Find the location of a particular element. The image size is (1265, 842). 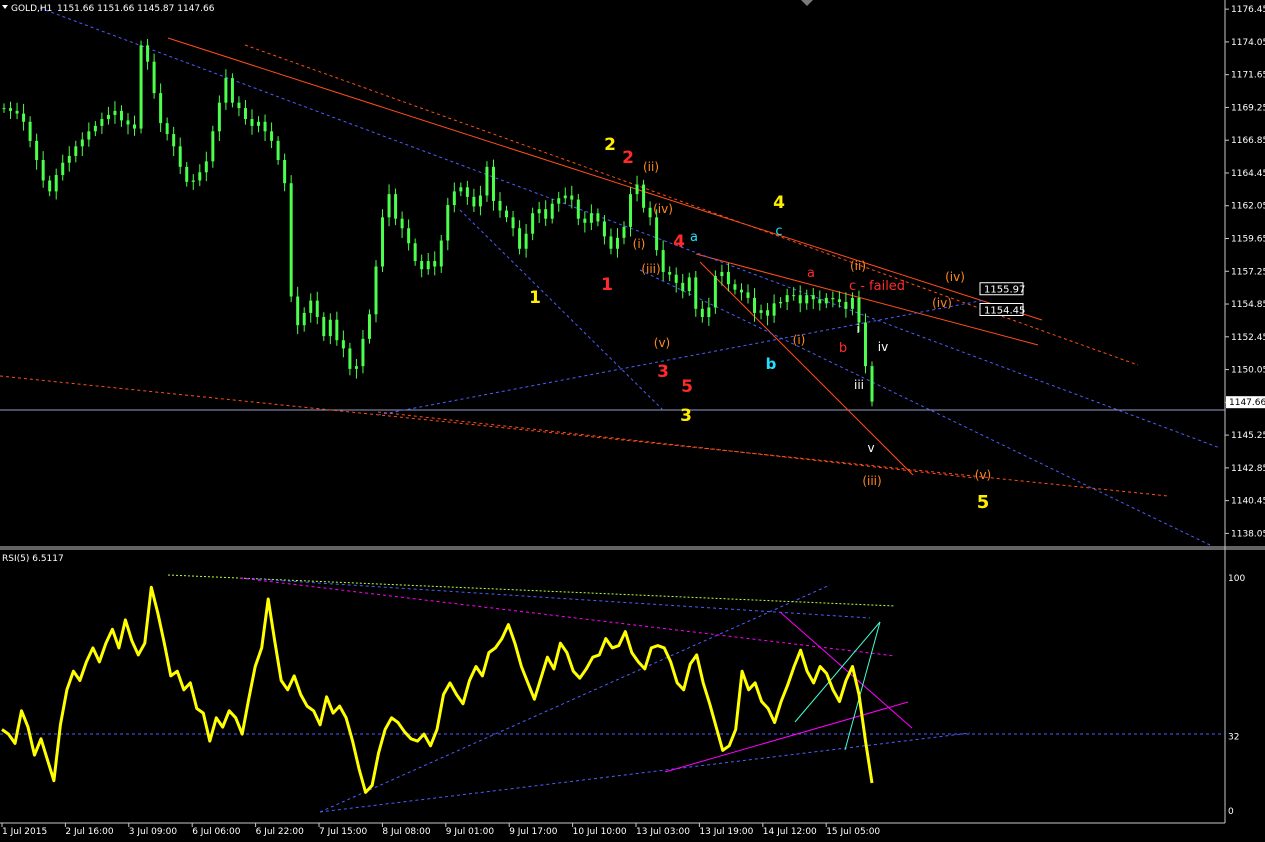

wave-label: (iv) is located at coordinates (663, 209).